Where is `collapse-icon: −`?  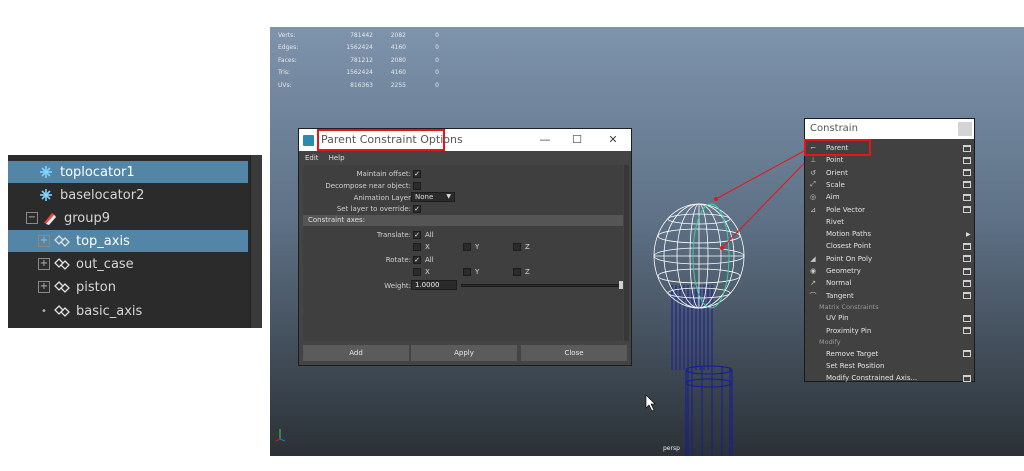
collapse-icon: − is located at coordinates (32, 218).